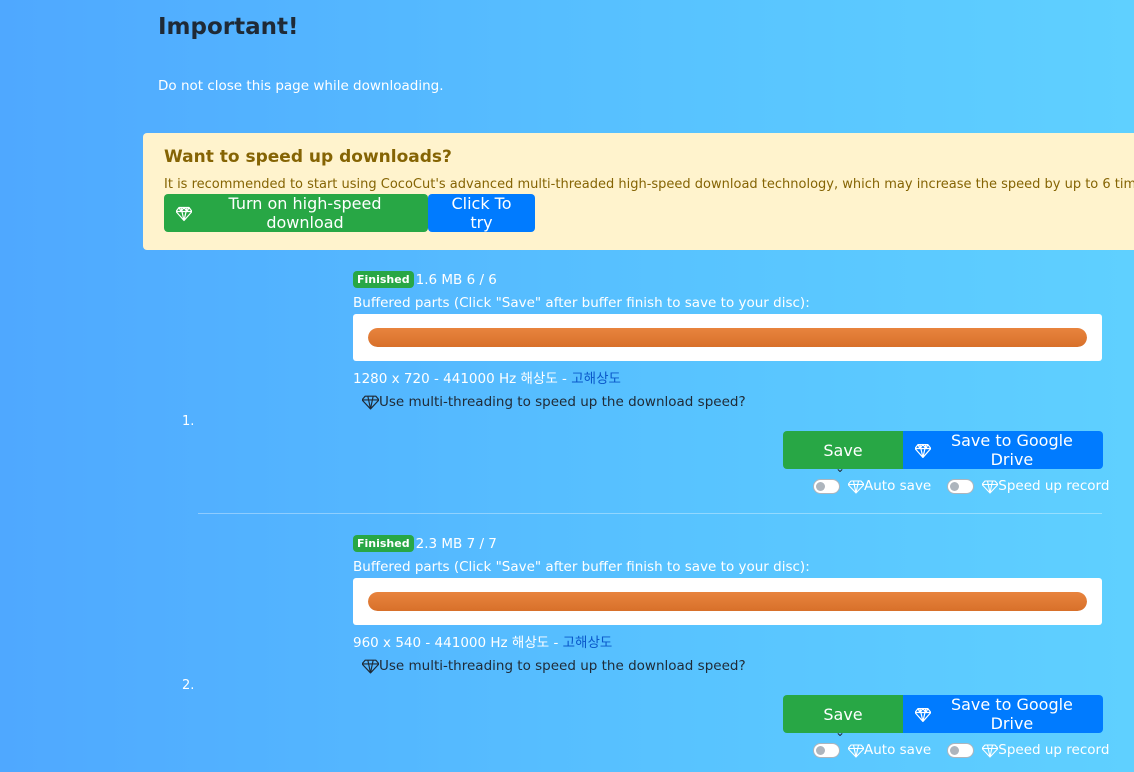 Image resolution: width=1134 pixels, height=772 pixels. I want to click on click-to-try-button: Click To try, so click(481, 213).